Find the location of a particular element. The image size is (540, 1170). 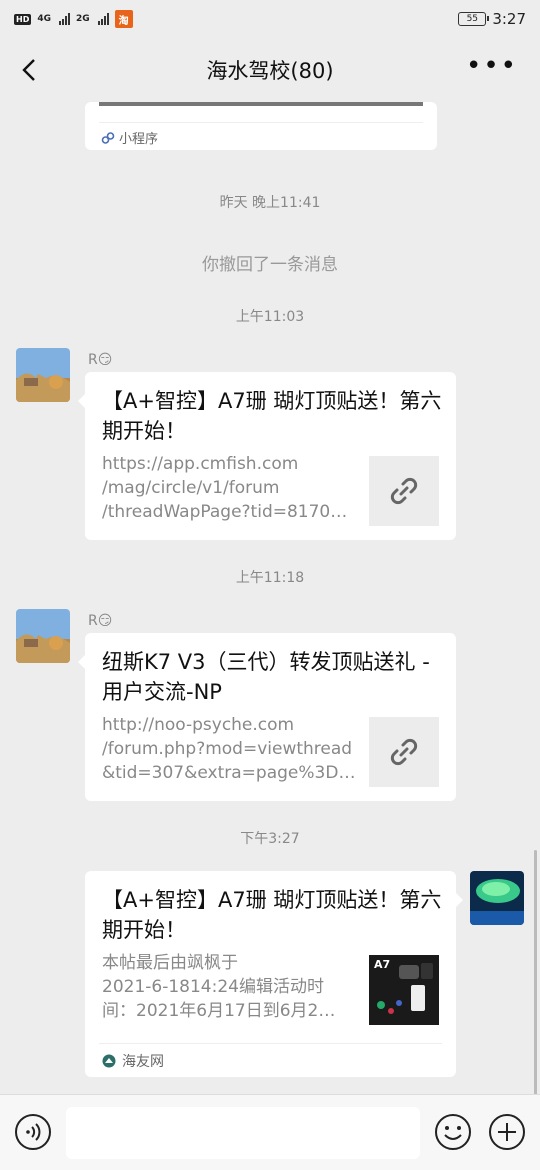

signal-icon is located at coordinates (64, 19).